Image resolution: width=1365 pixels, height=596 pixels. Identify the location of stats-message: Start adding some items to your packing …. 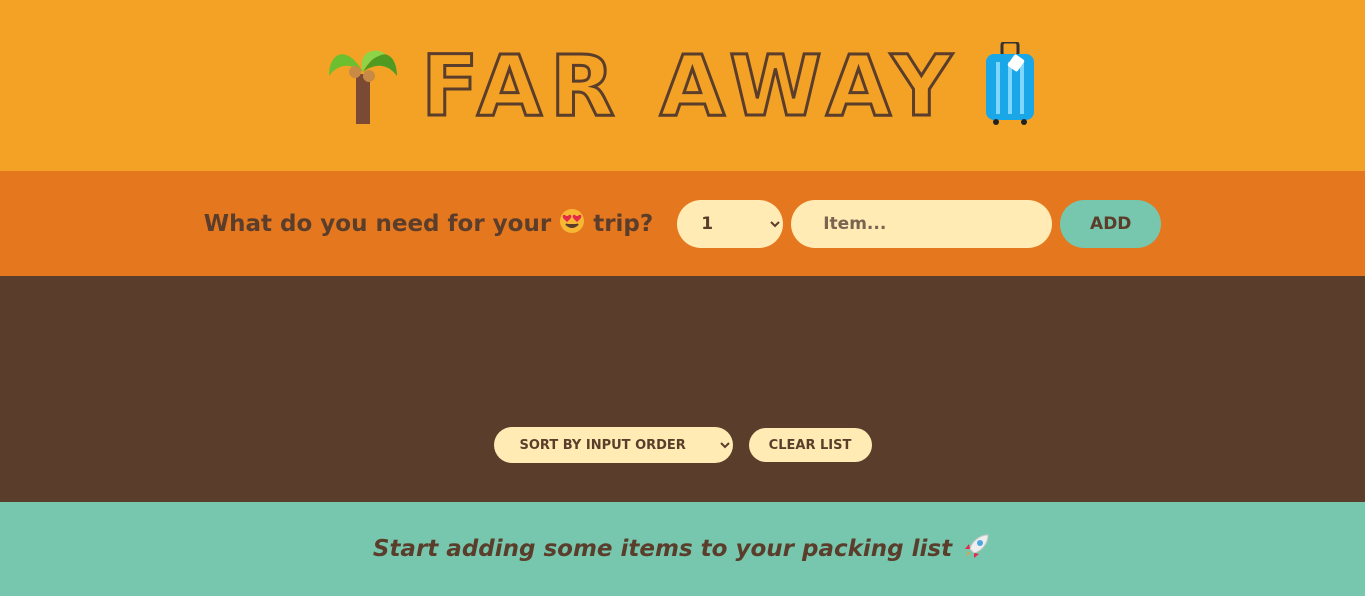
(662, 549).